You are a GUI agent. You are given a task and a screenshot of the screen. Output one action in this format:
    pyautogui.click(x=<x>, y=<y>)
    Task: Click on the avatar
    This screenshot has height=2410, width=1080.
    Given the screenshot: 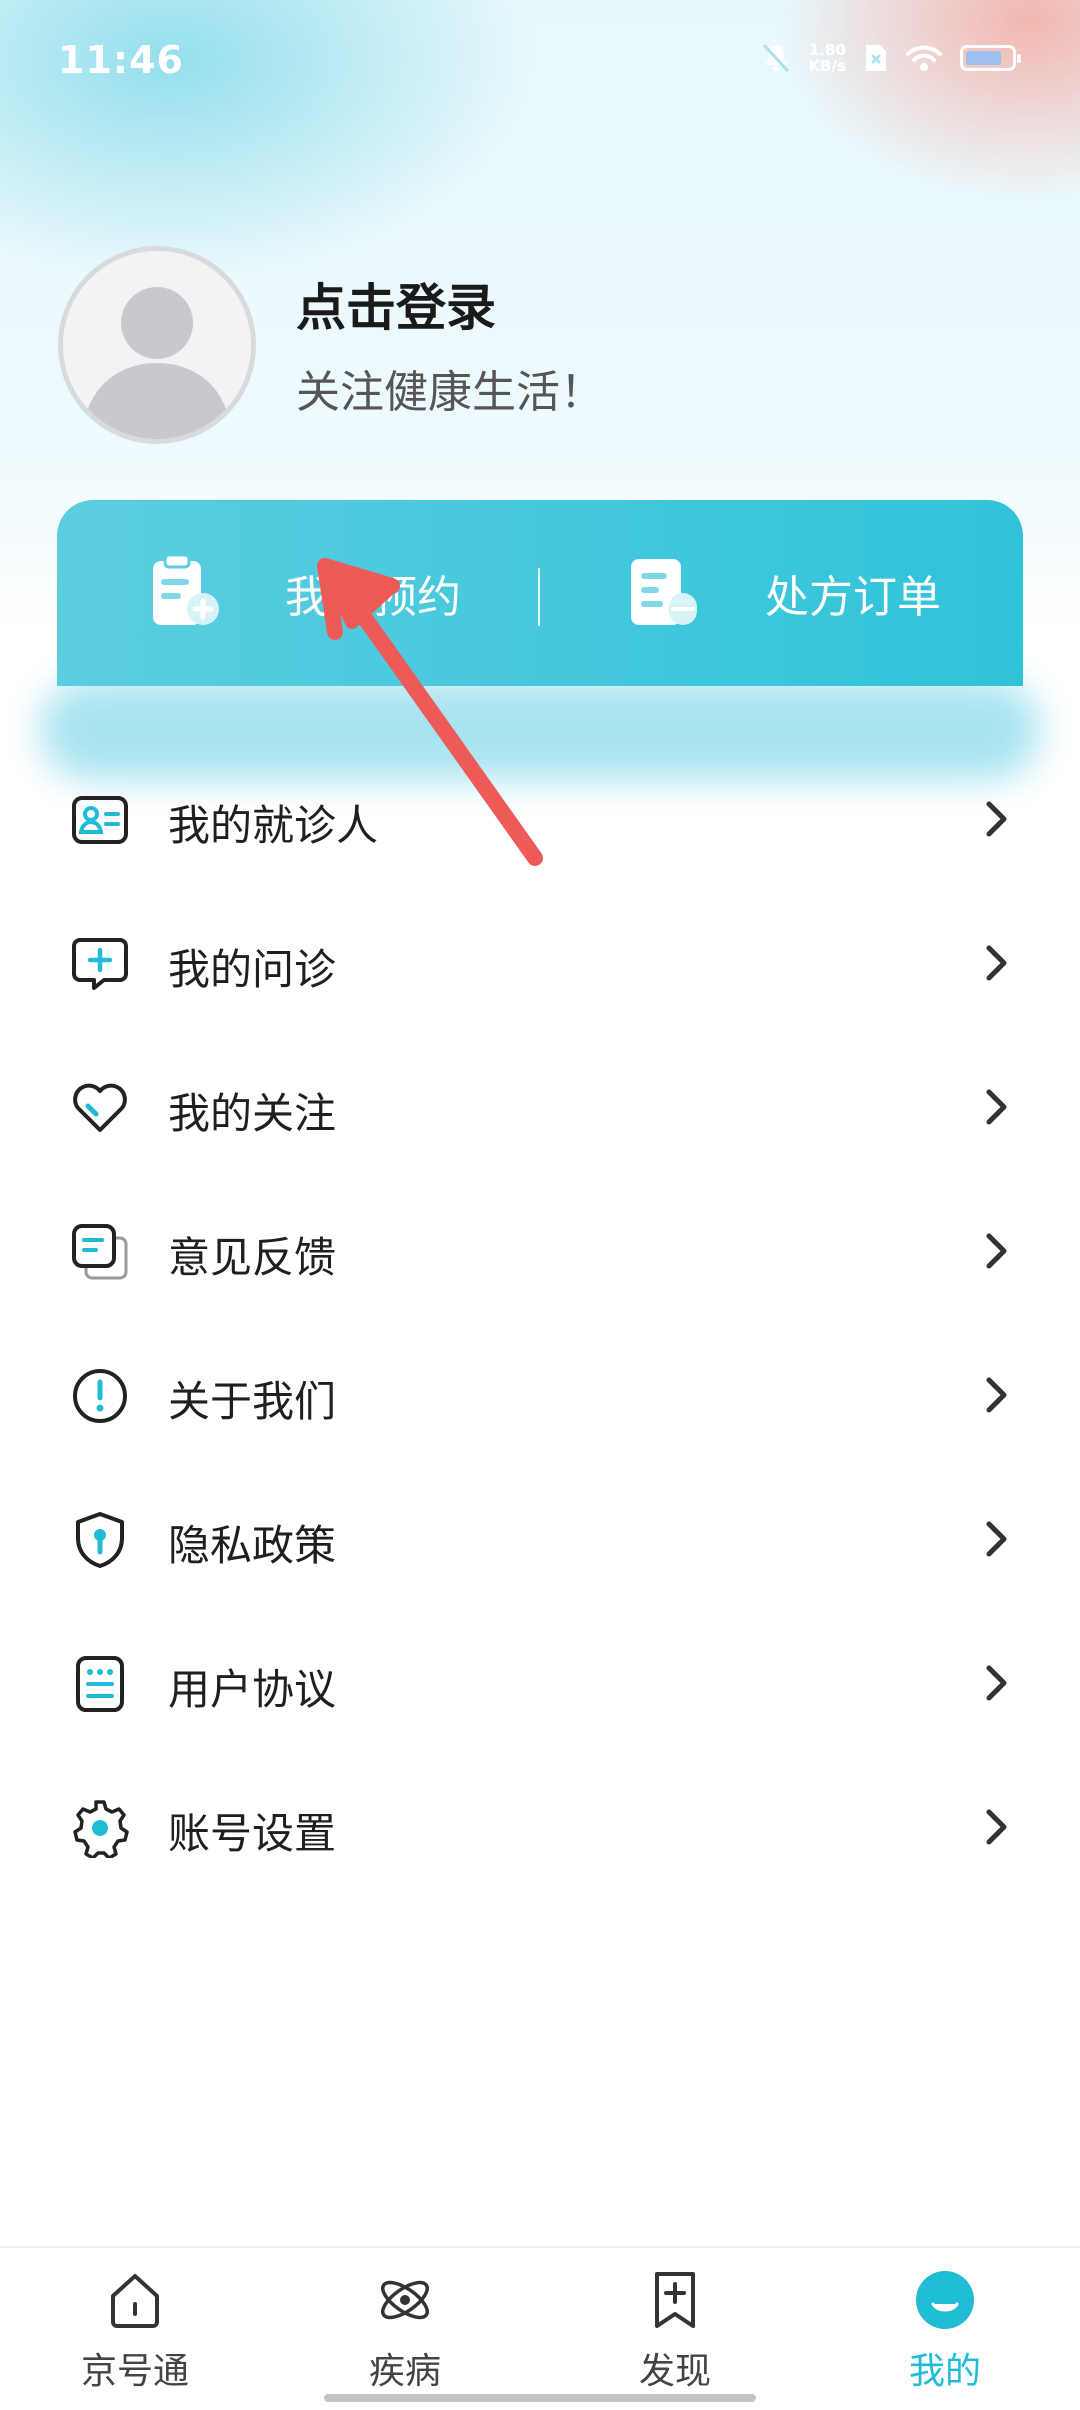 What is the action you would take?
    pyautogui.click(x=157, y=345)
    